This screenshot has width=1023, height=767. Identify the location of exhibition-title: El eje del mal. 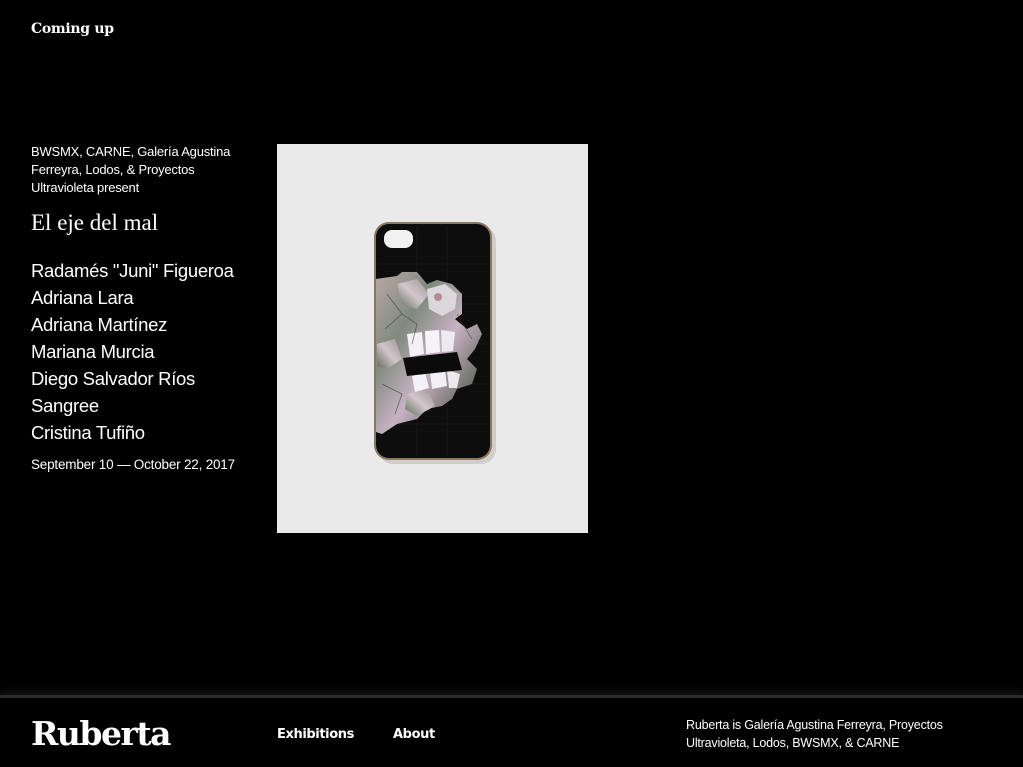
(141, 223).